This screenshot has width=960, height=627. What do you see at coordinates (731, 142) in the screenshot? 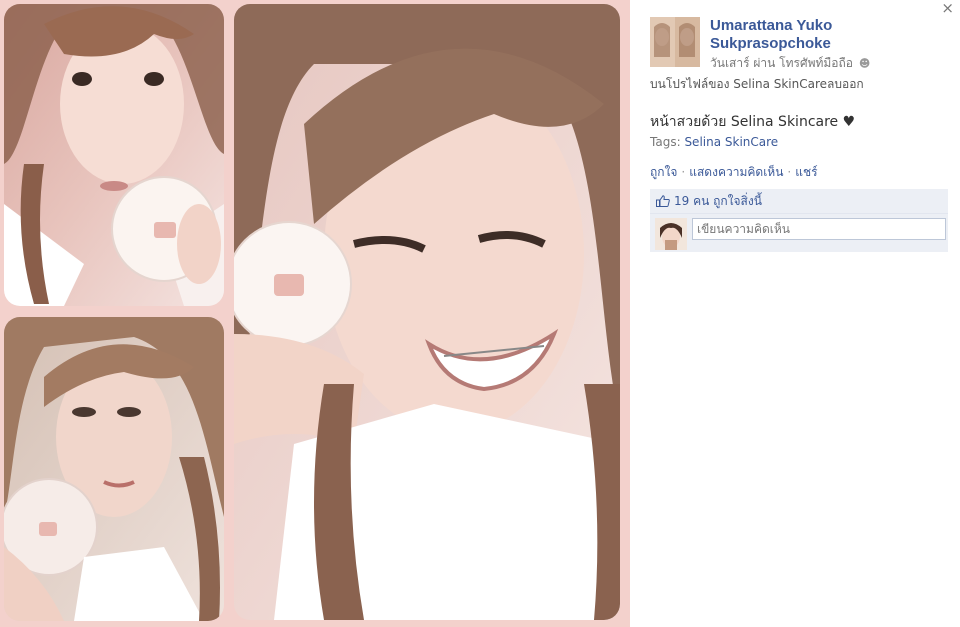
I see `tag-link: Selina SkinCare` at bounding box center [731, 142].